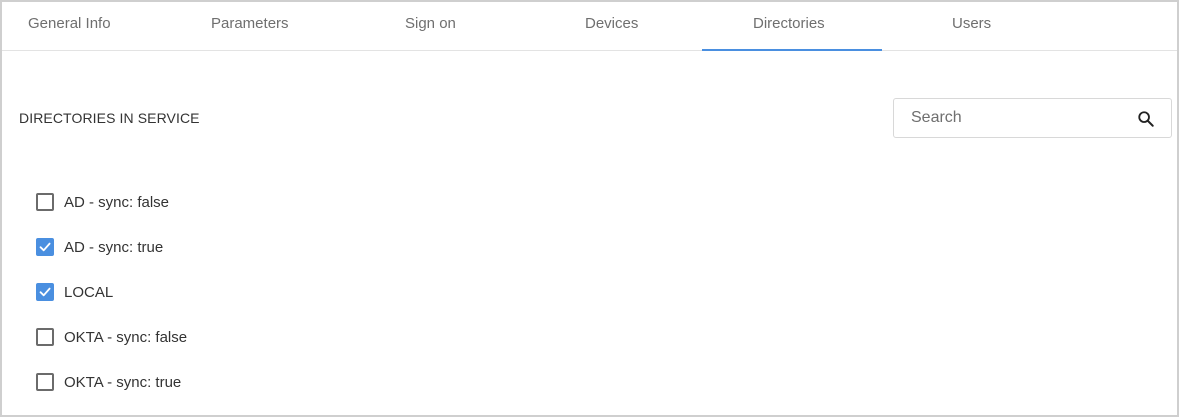 This screenshot has height=417, width=1179. What do you see at coordinates (250, 23) in the screenshot?
I see `tab-label: Parameters` at bounding box center [250, 23].